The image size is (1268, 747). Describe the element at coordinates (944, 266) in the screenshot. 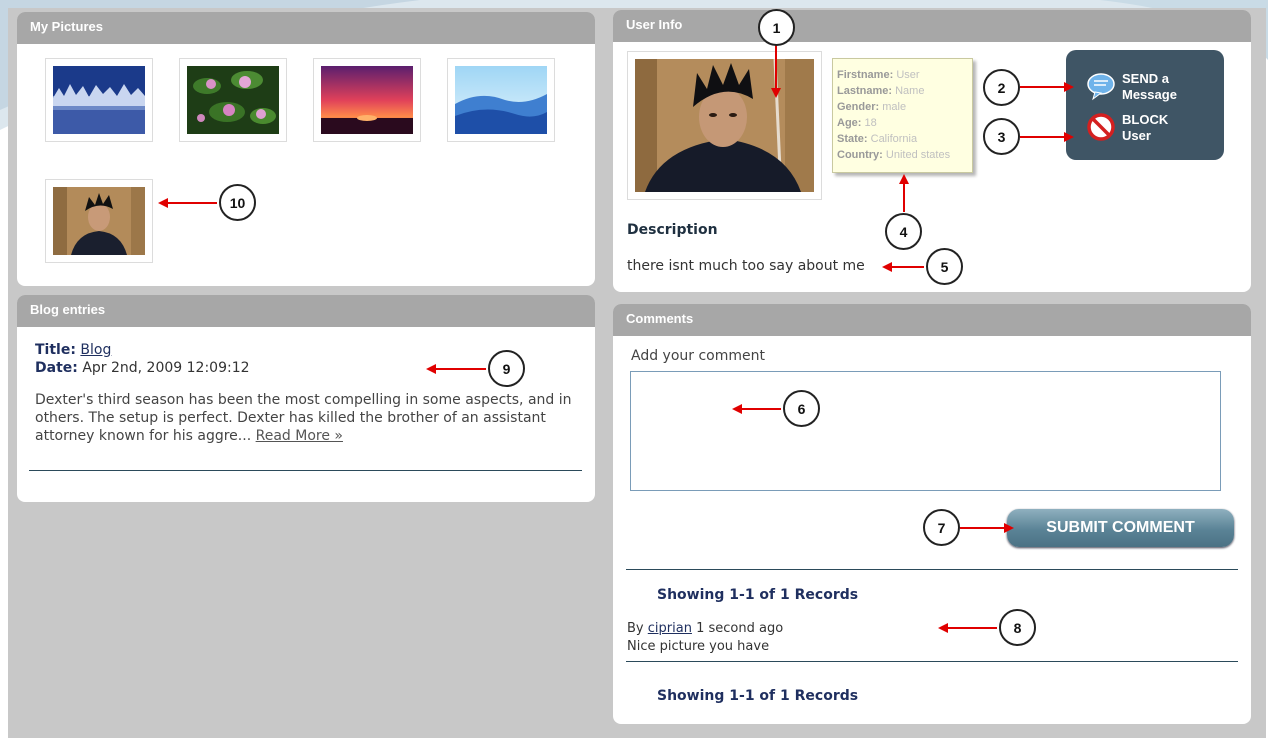

I see `callout-5: 5` at that location.